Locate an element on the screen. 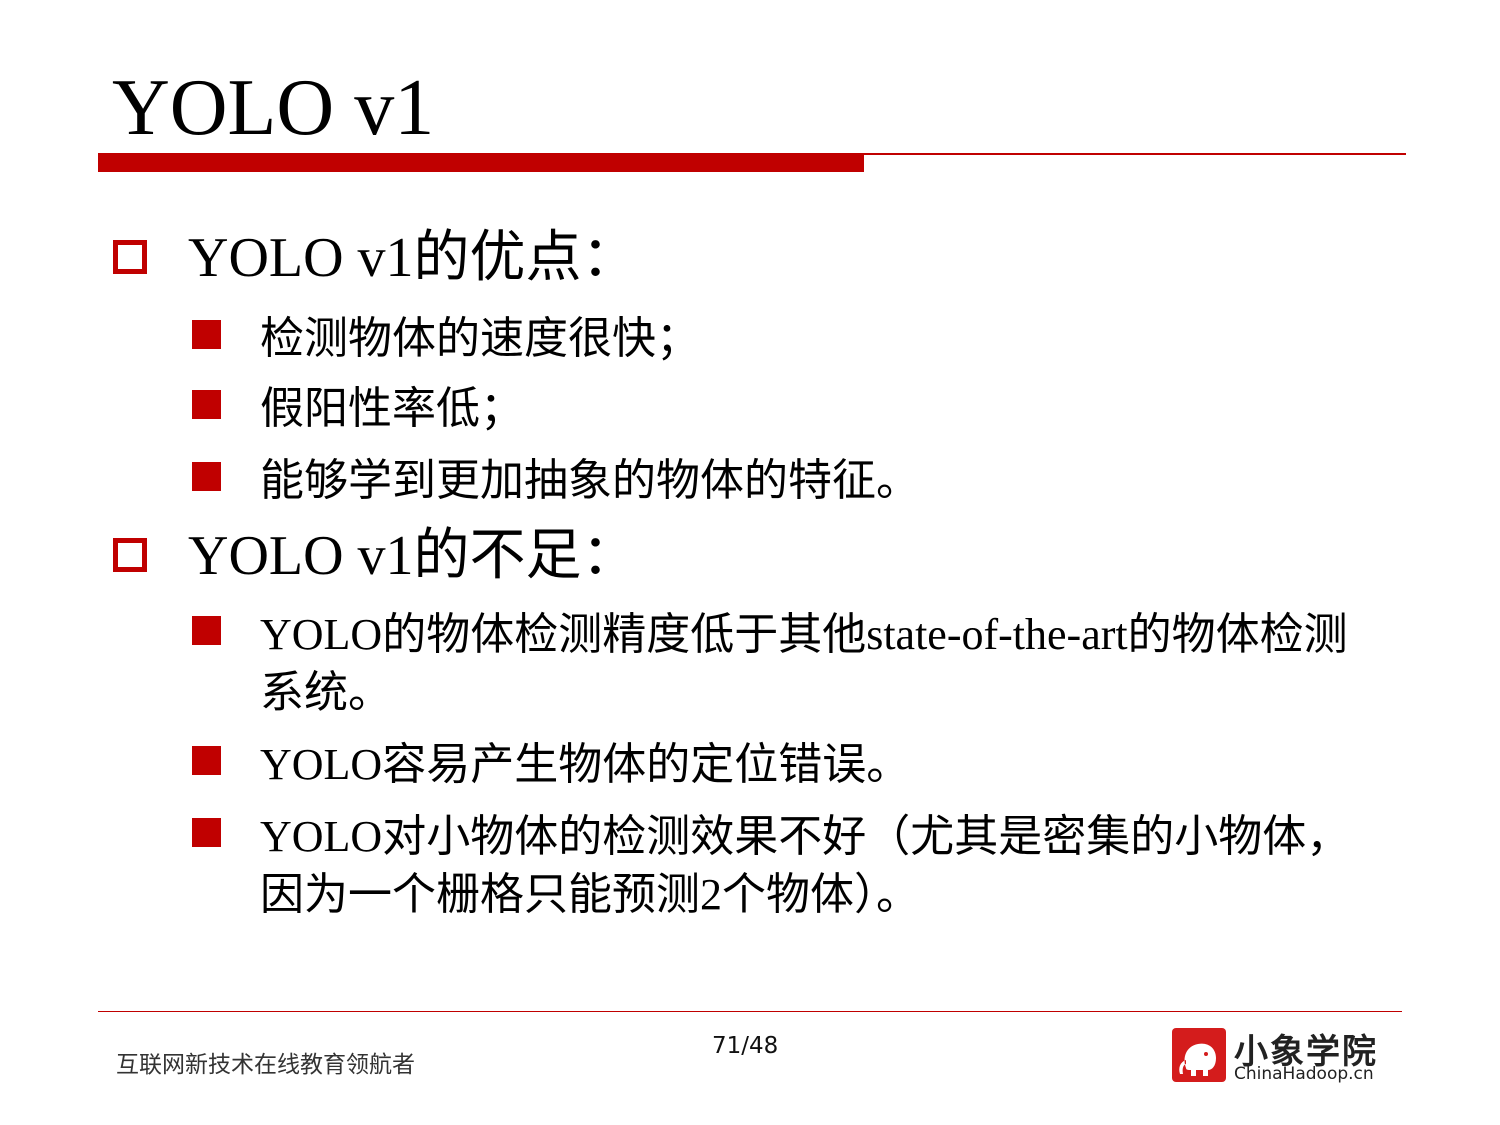  list-item: YOLO的物体检测精度低于其他state-of-the-art的物体检测系统。 is located at coordinates (786, 664).